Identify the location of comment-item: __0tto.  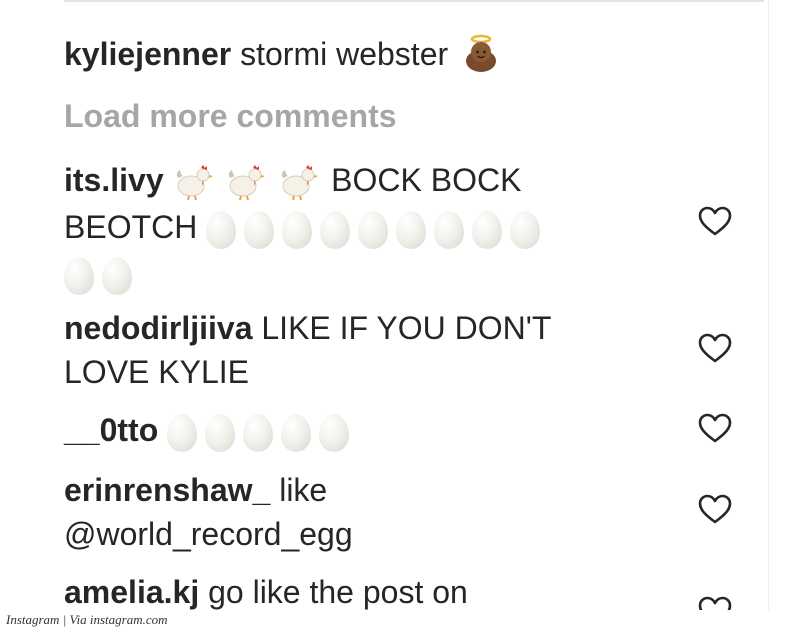
(344, 431).